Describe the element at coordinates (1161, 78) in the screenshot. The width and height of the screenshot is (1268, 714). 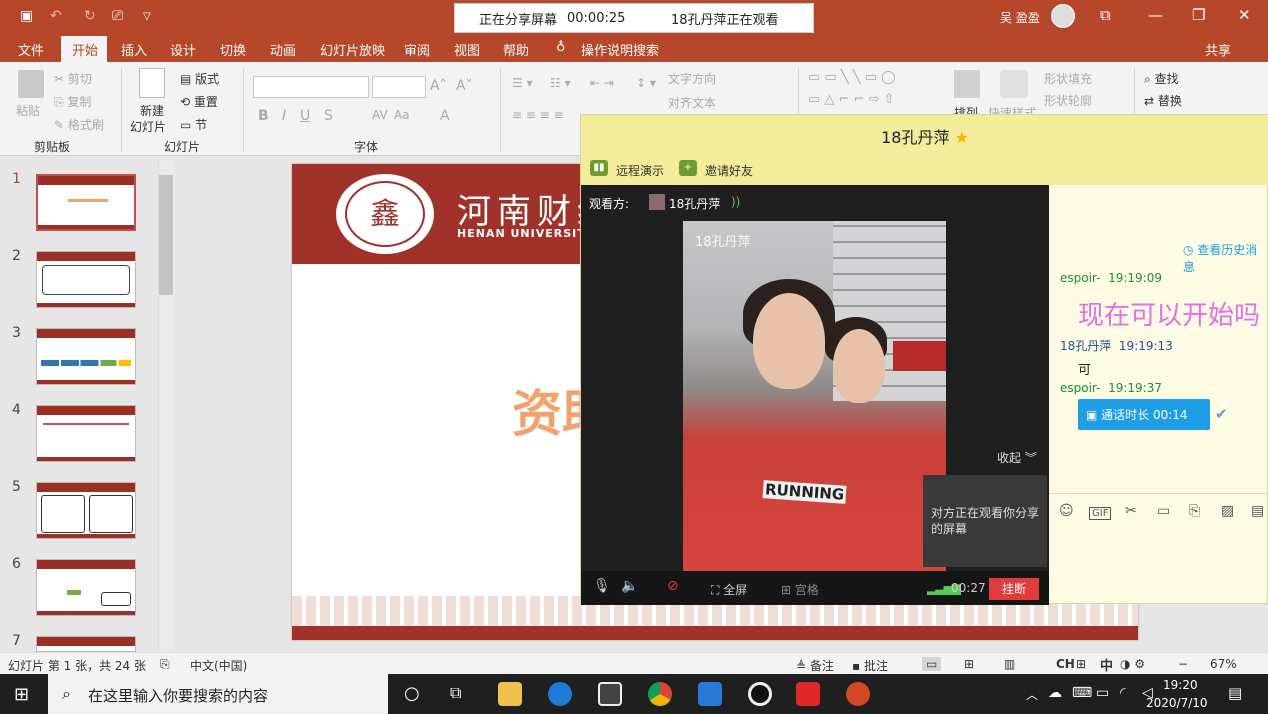
I see `find-button: ⌕ 查找` at that location.